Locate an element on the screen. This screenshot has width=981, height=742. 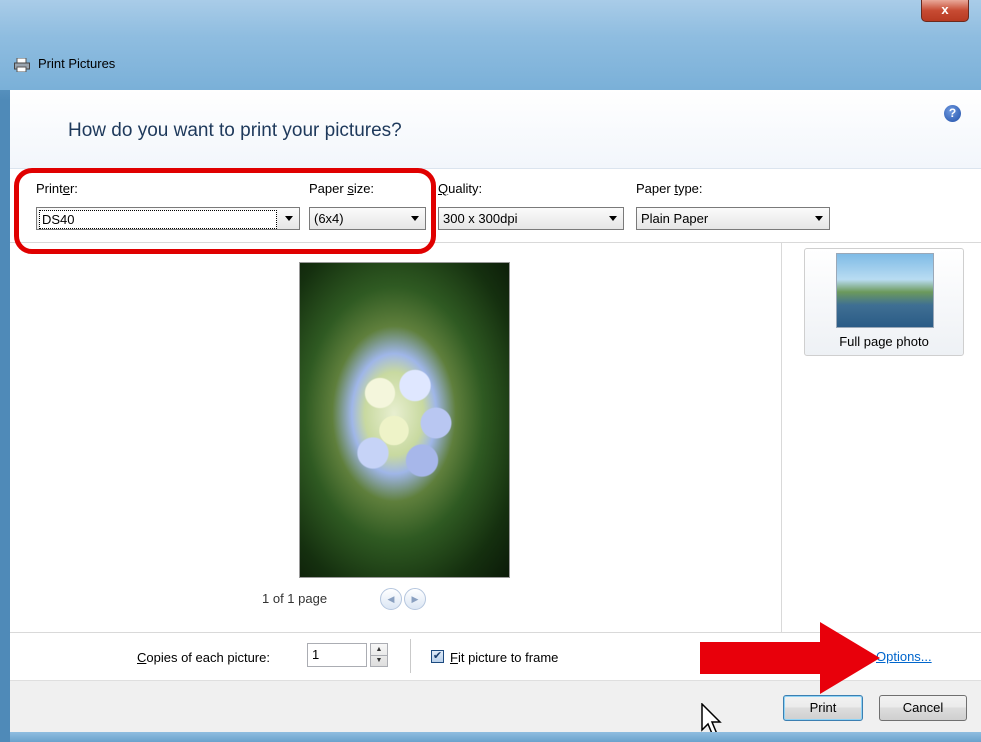
printer-label: Printer: is located at coordinates (57, 188).